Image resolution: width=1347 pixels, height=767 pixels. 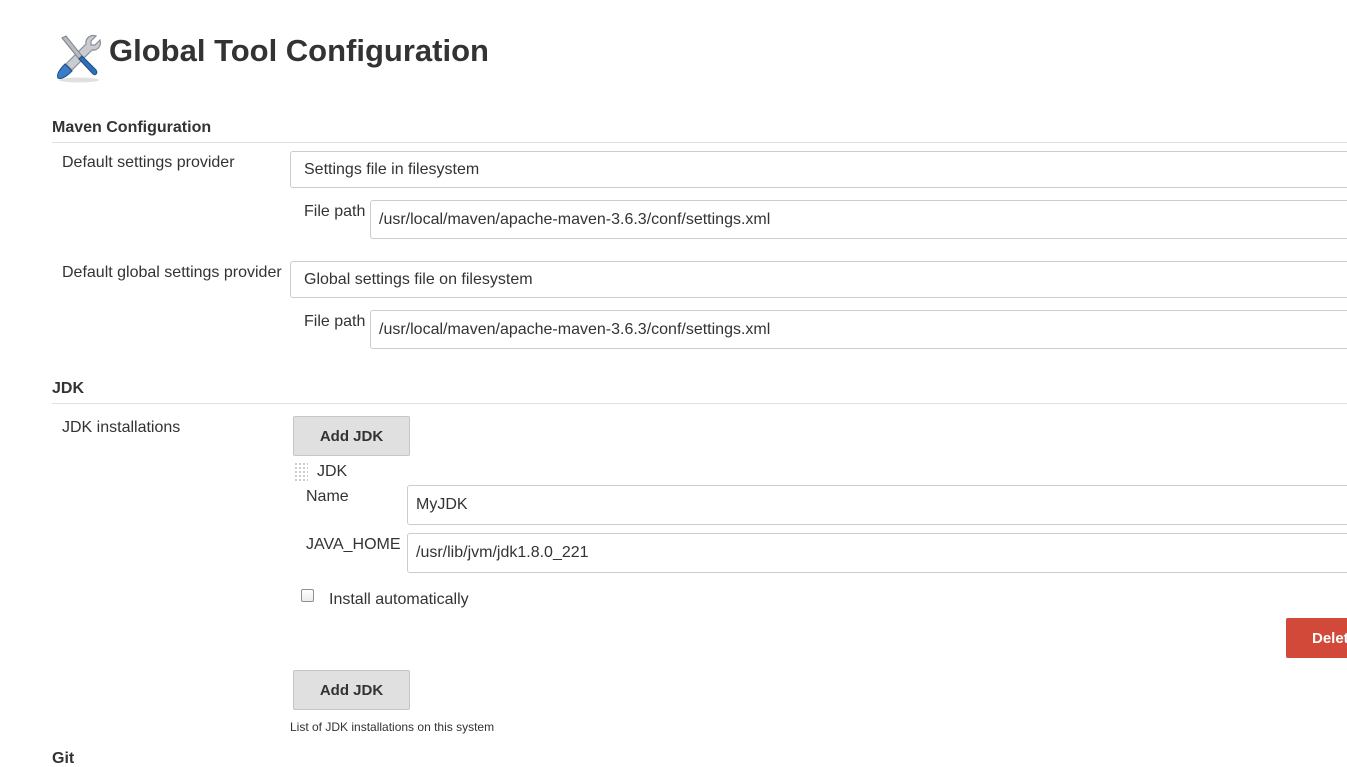 I want to click on section-jdk: JDK, so click(x=699, y=392).